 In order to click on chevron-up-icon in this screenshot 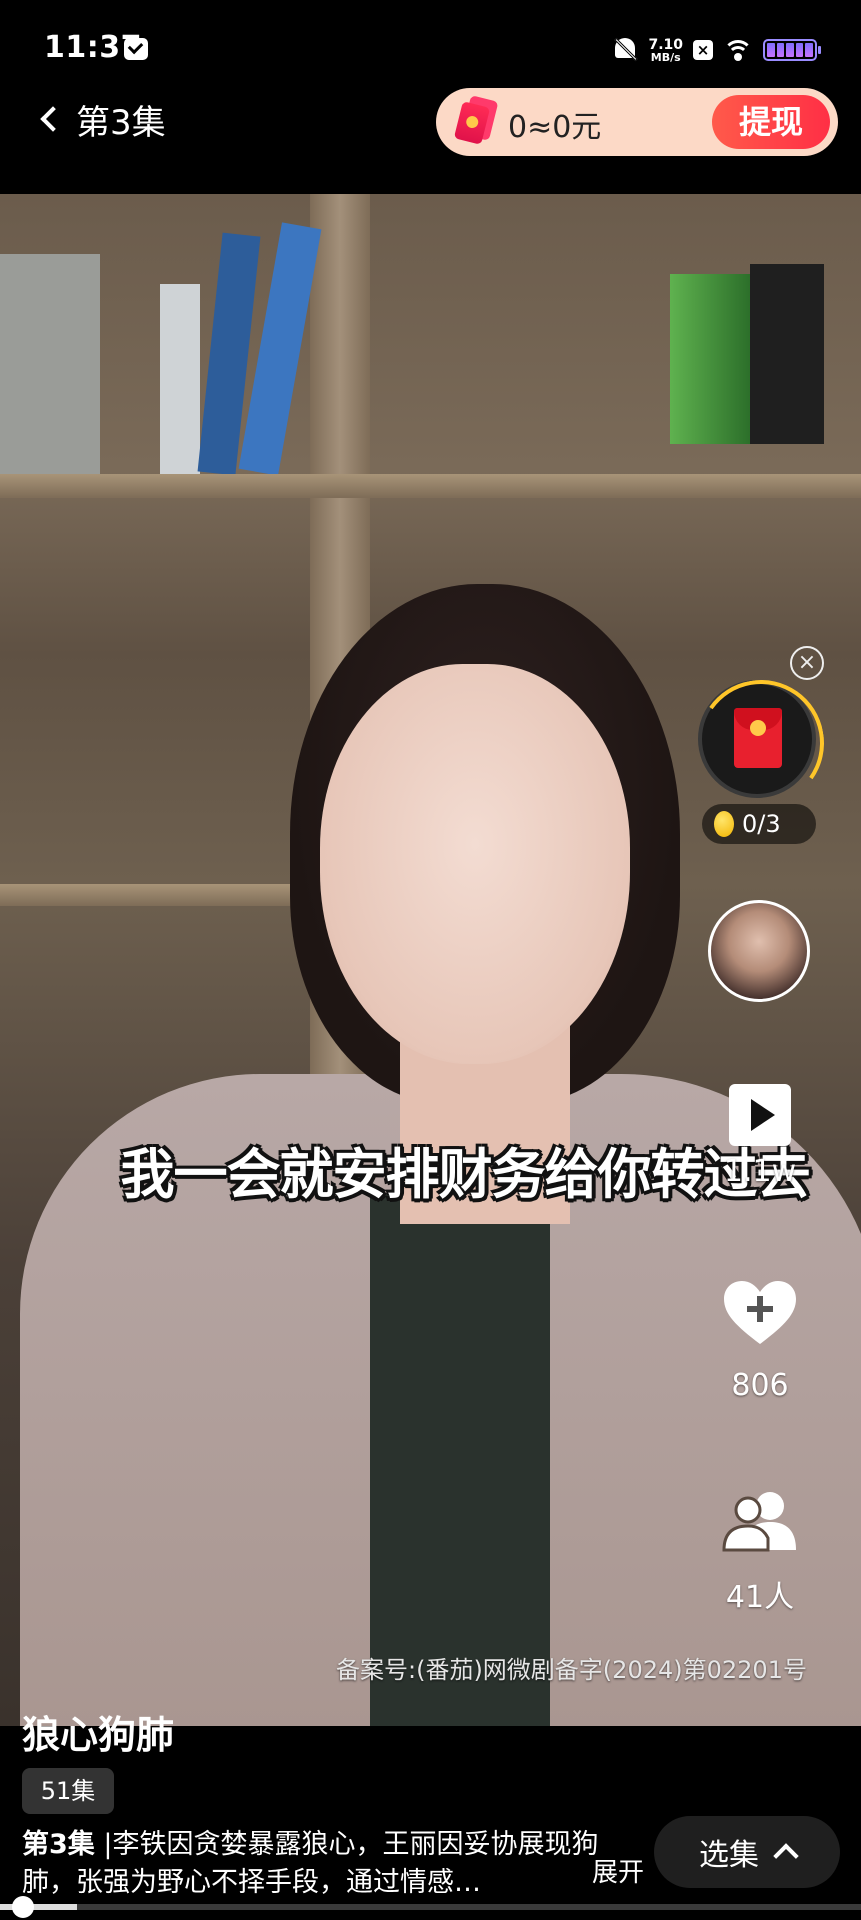, I will do `click(786, 1856)`.